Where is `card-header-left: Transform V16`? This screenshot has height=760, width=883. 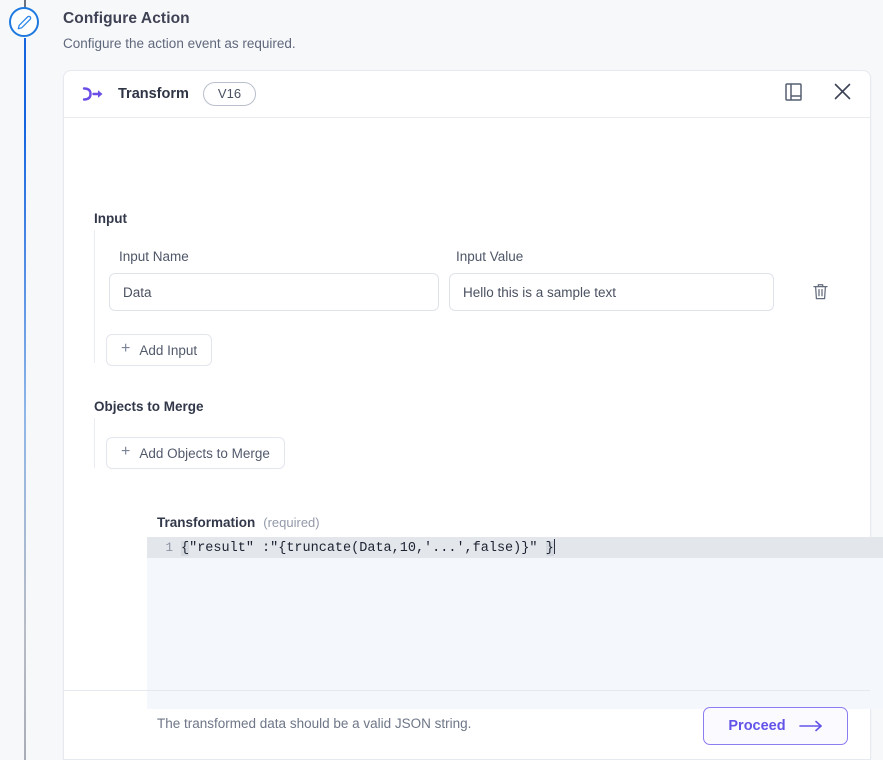 card-header-left: Transform V16 is located at coordinates (432, 94).